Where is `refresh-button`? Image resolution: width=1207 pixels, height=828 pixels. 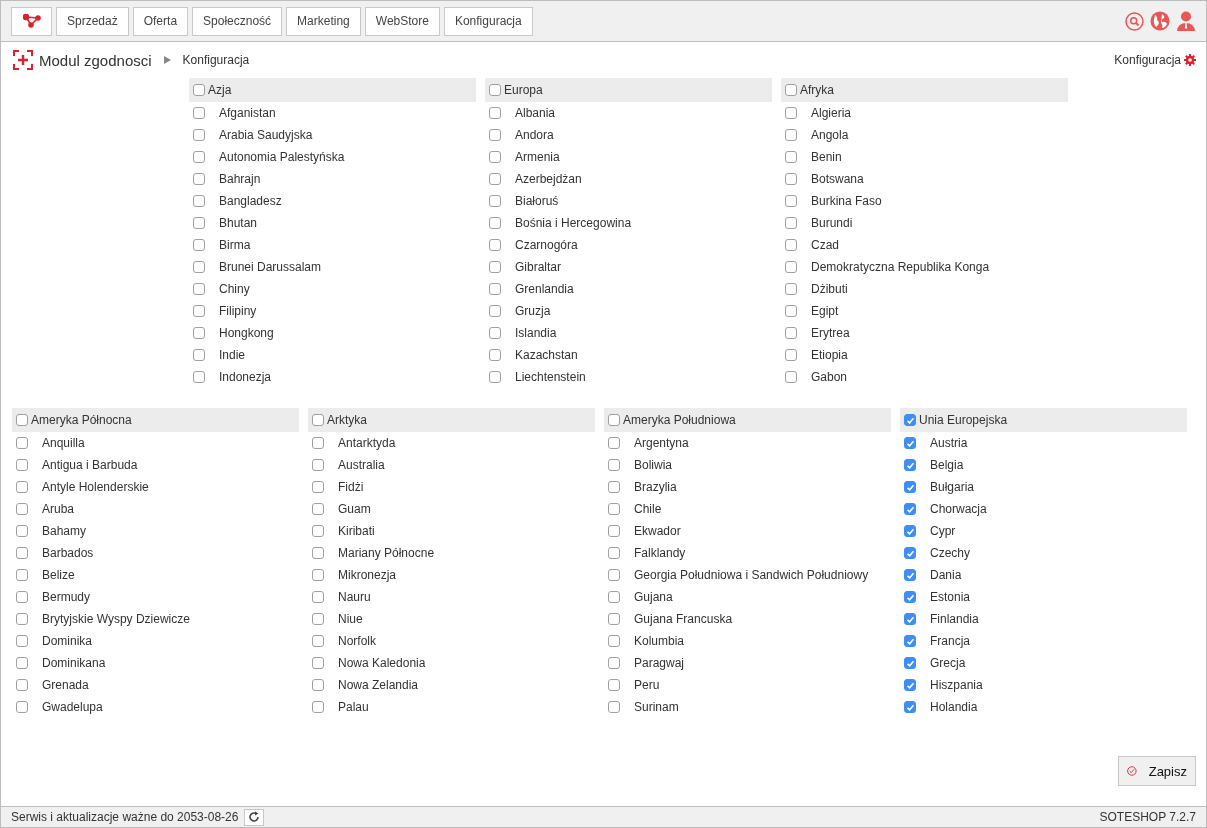 refresh-button is located at coordinates (254, 817).